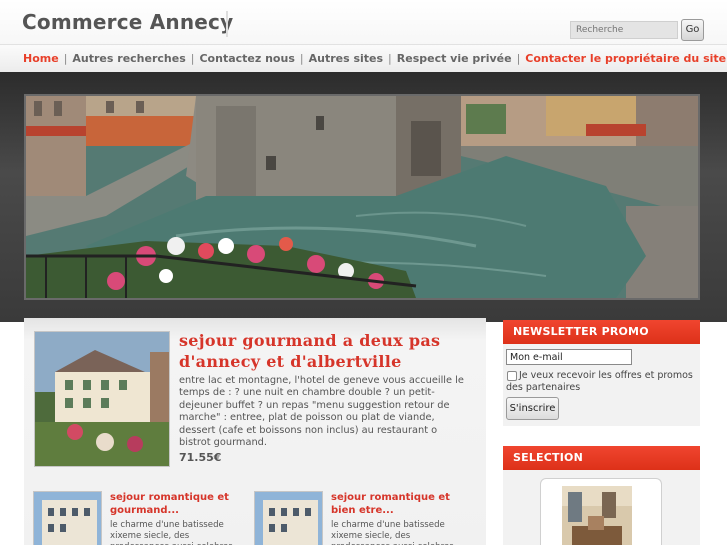 The height and width of the screenshot is (545, 727). I want to click on newsletter-email-field, so click(569, 357).